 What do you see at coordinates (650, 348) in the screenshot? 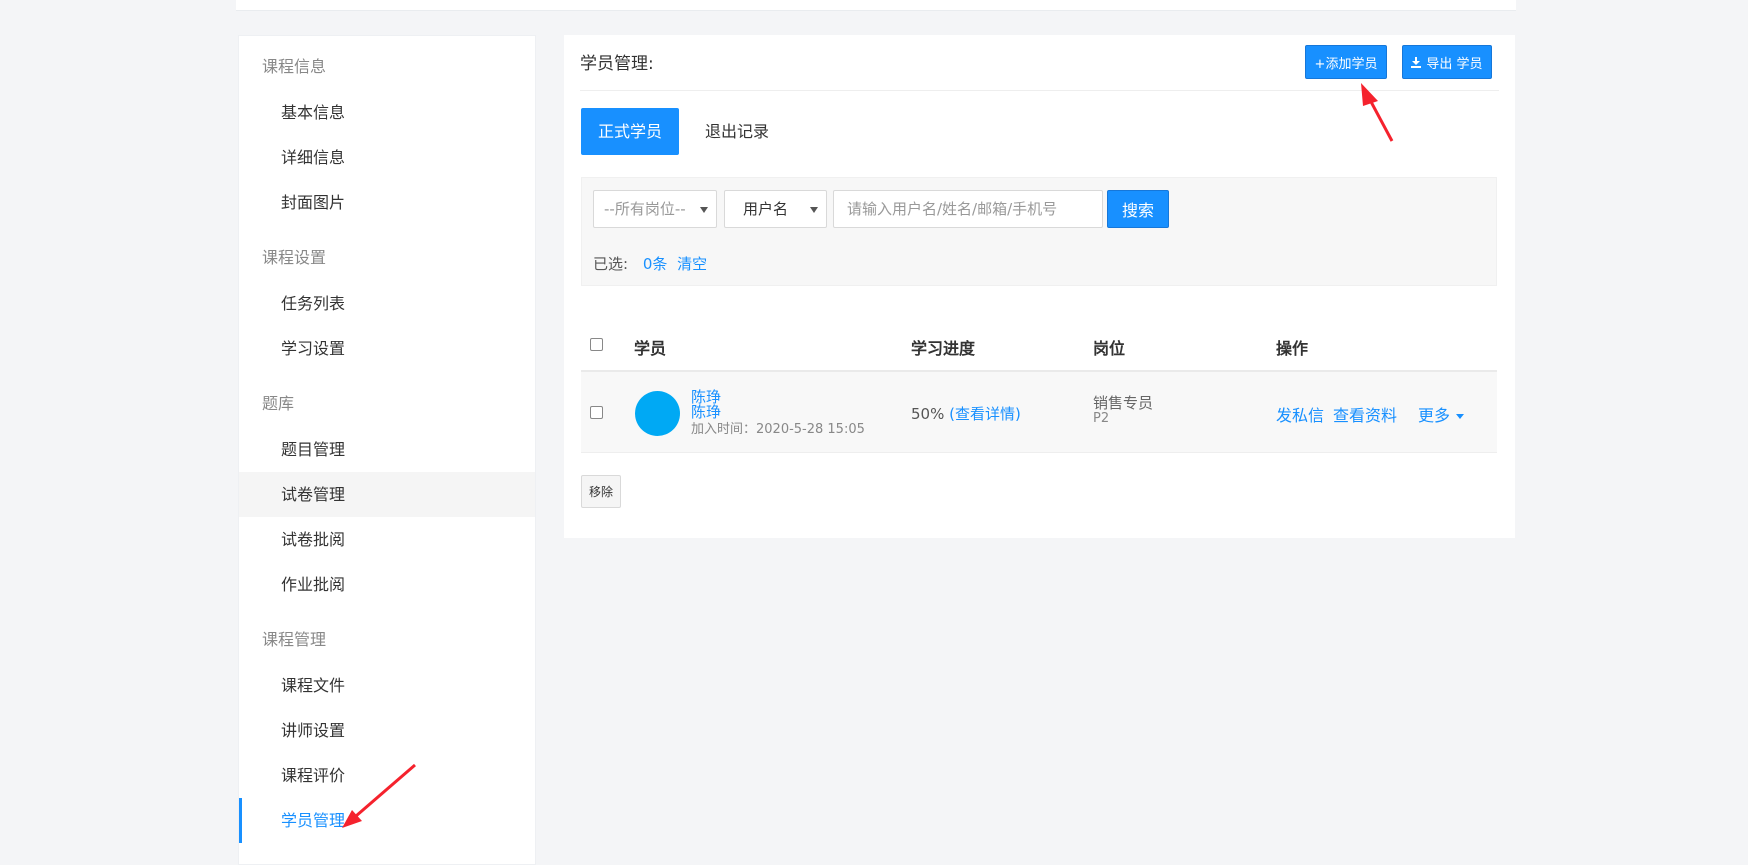
I see `header-student: 学员` at bounding box center [650, 348].